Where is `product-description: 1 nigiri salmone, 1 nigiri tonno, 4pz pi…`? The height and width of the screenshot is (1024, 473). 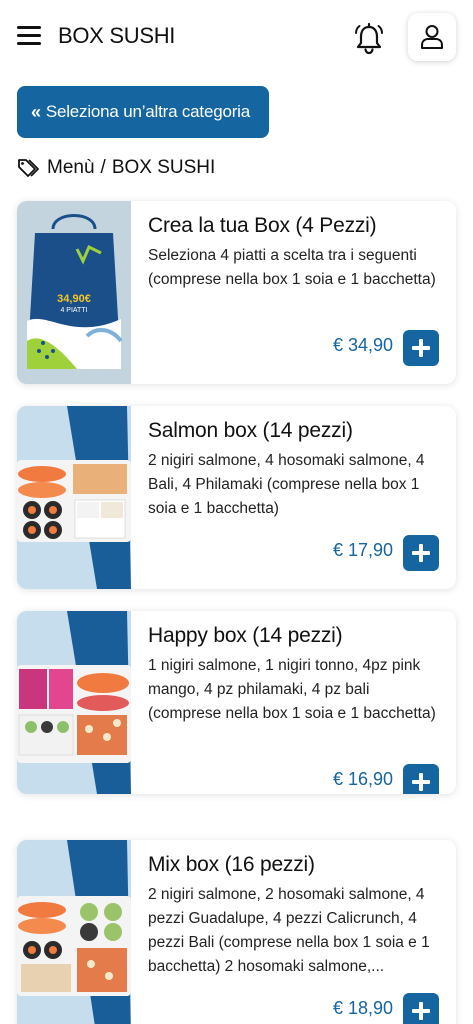
product-description: 1 nigiri salmone, 1 nigiri tonno, 4pz pi… is located at coordinates (292, 689).